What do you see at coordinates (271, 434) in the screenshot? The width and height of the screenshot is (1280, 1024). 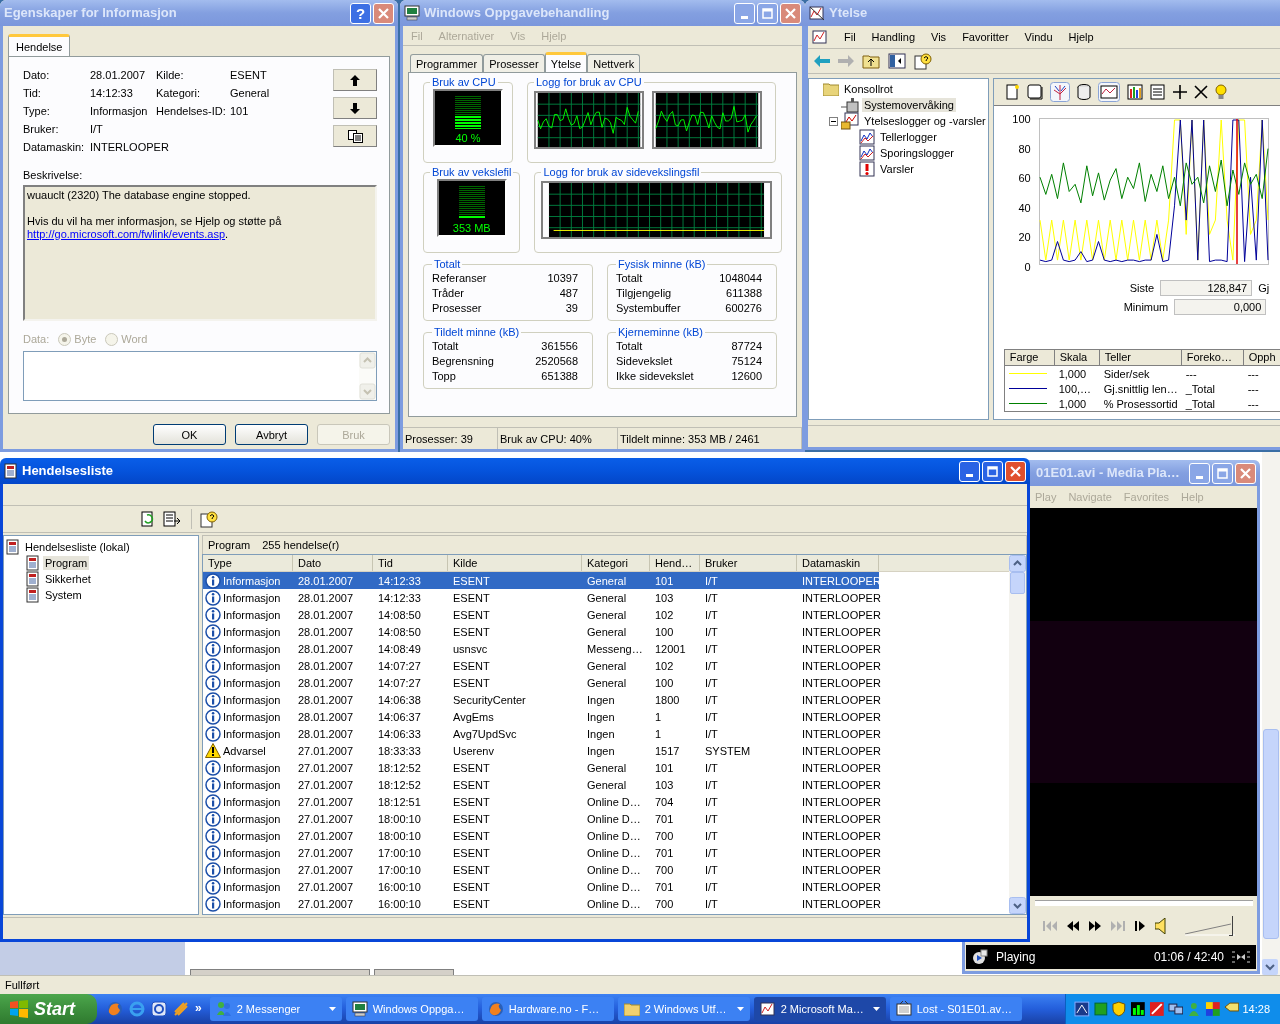 I see `button: Avbryt` at bounding box center [271, 434].